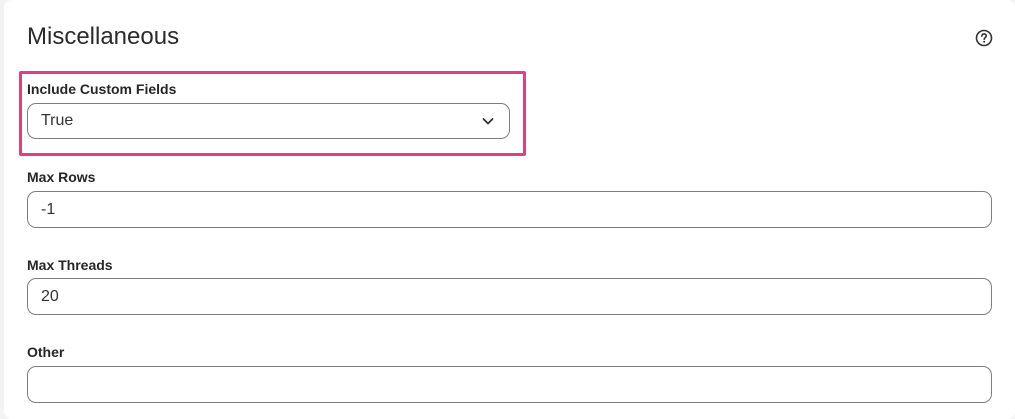 The image size is (1015, 419). What do you see at coordinates (102, 89) in the screenshot?
I see `include-custom-fields-label: Include Custom Fields` at bounding box center [102, 89].